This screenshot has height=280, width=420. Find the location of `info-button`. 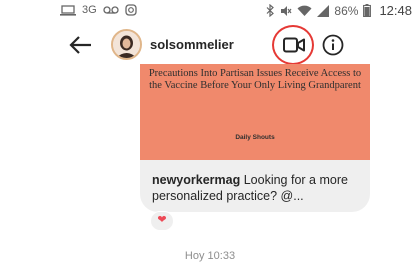

info-button is located at coordinates (333, 45).